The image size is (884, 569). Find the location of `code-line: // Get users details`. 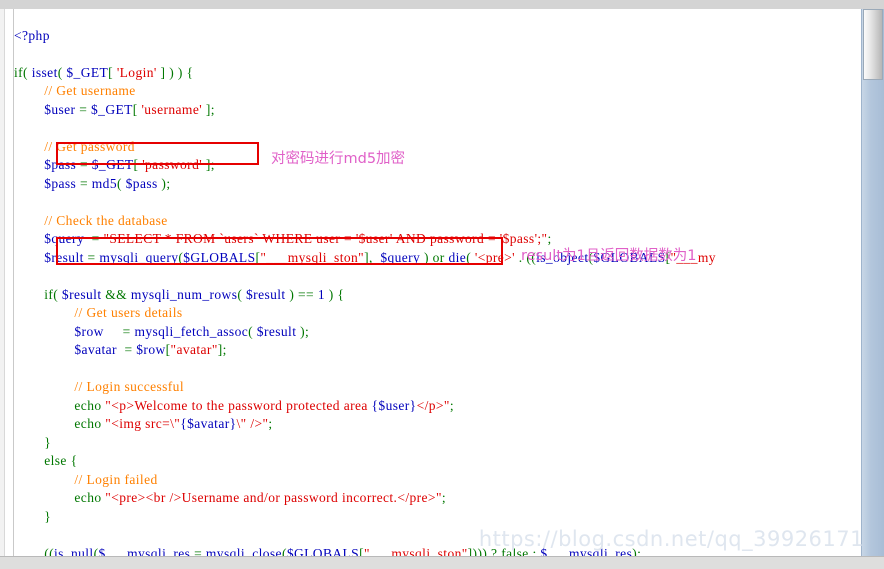

code-line: // Get users details is located at coordinates (98, 312).